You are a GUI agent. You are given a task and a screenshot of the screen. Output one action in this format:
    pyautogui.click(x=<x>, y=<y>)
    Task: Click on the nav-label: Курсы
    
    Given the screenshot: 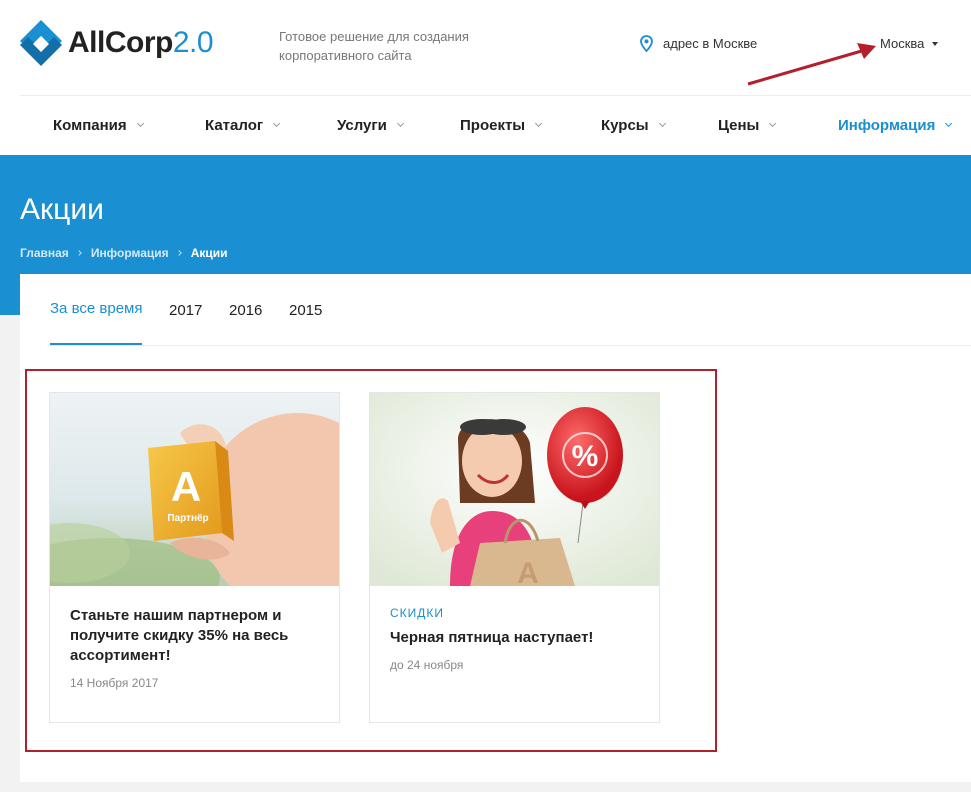 What is the action you would take?
    pyautogui.click(x=625, y=125)
    